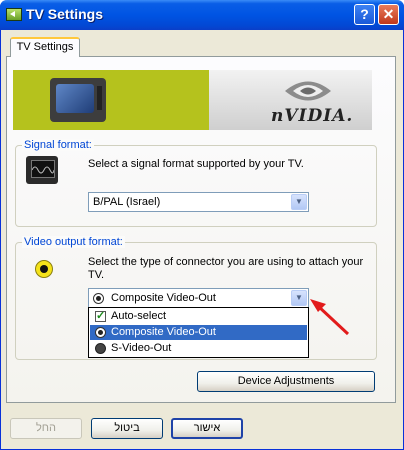 The height and width of the screenshot is (450, 404). What do you see at coordinates (388, 14) in the screenshot?
I see `close-button: ✕` at bounding box center [388, 14].